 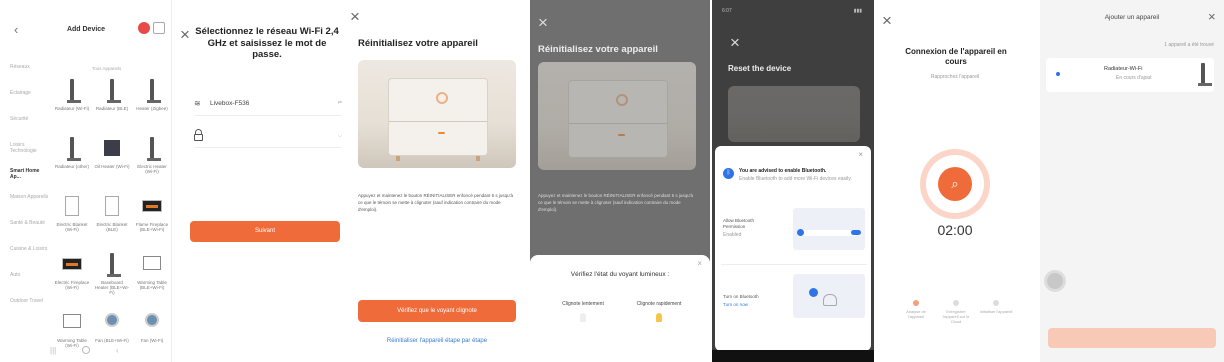 I want to click on menu-icon: |||, so click(x=53, y=350).